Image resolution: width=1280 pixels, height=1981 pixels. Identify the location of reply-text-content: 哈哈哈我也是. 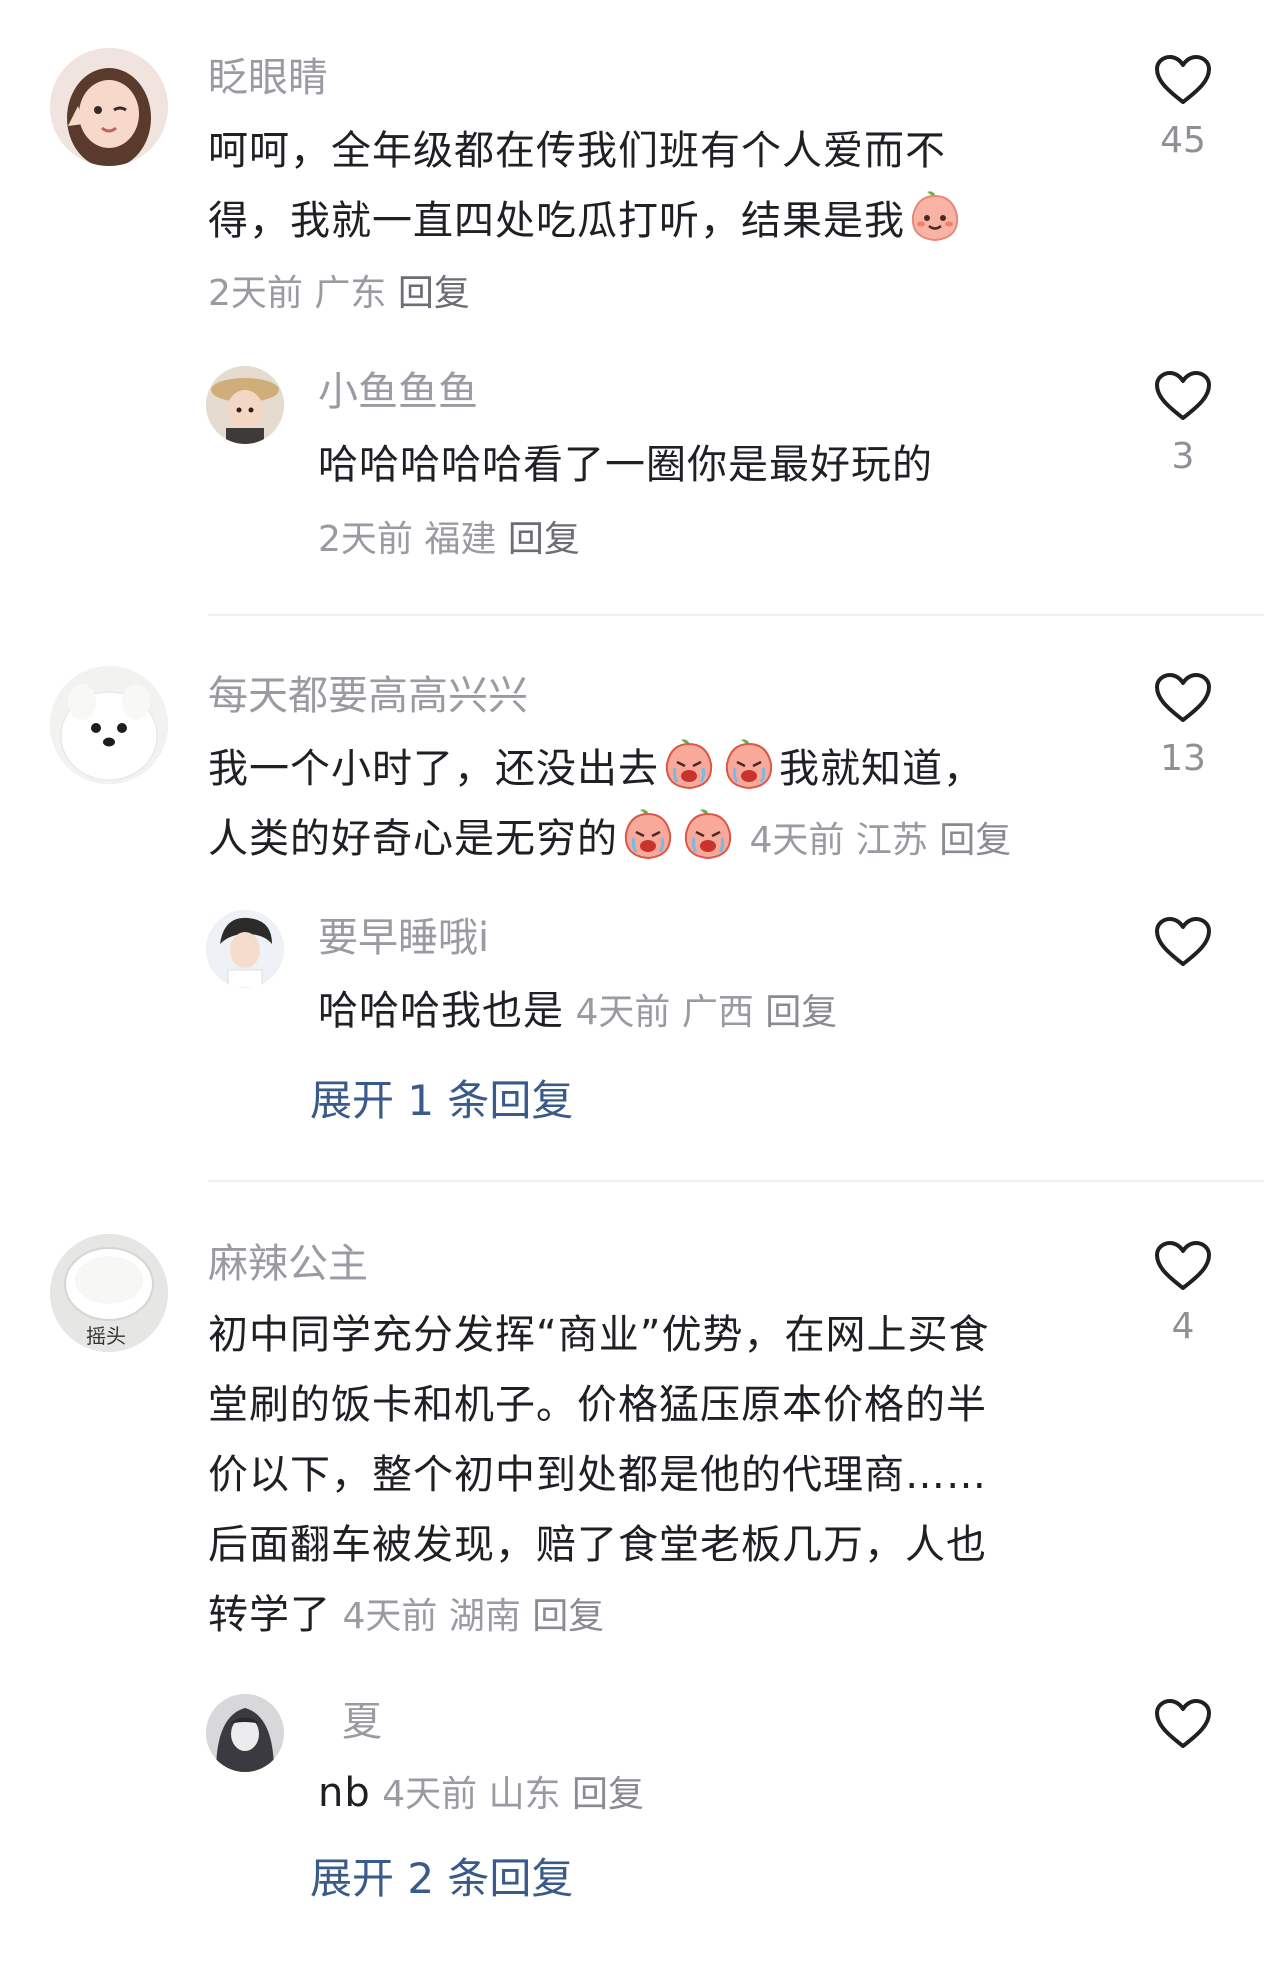
(441, 1011).